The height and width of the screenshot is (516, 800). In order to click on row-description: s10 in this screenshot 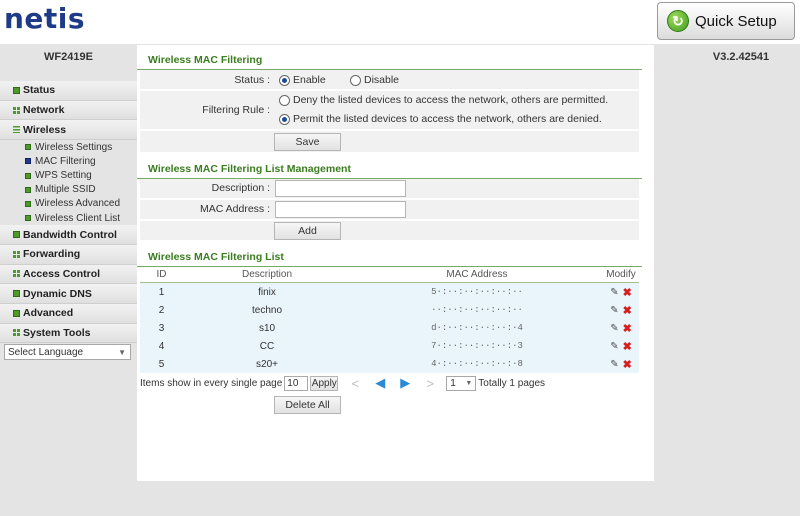, I will do `click(267, 328)`.